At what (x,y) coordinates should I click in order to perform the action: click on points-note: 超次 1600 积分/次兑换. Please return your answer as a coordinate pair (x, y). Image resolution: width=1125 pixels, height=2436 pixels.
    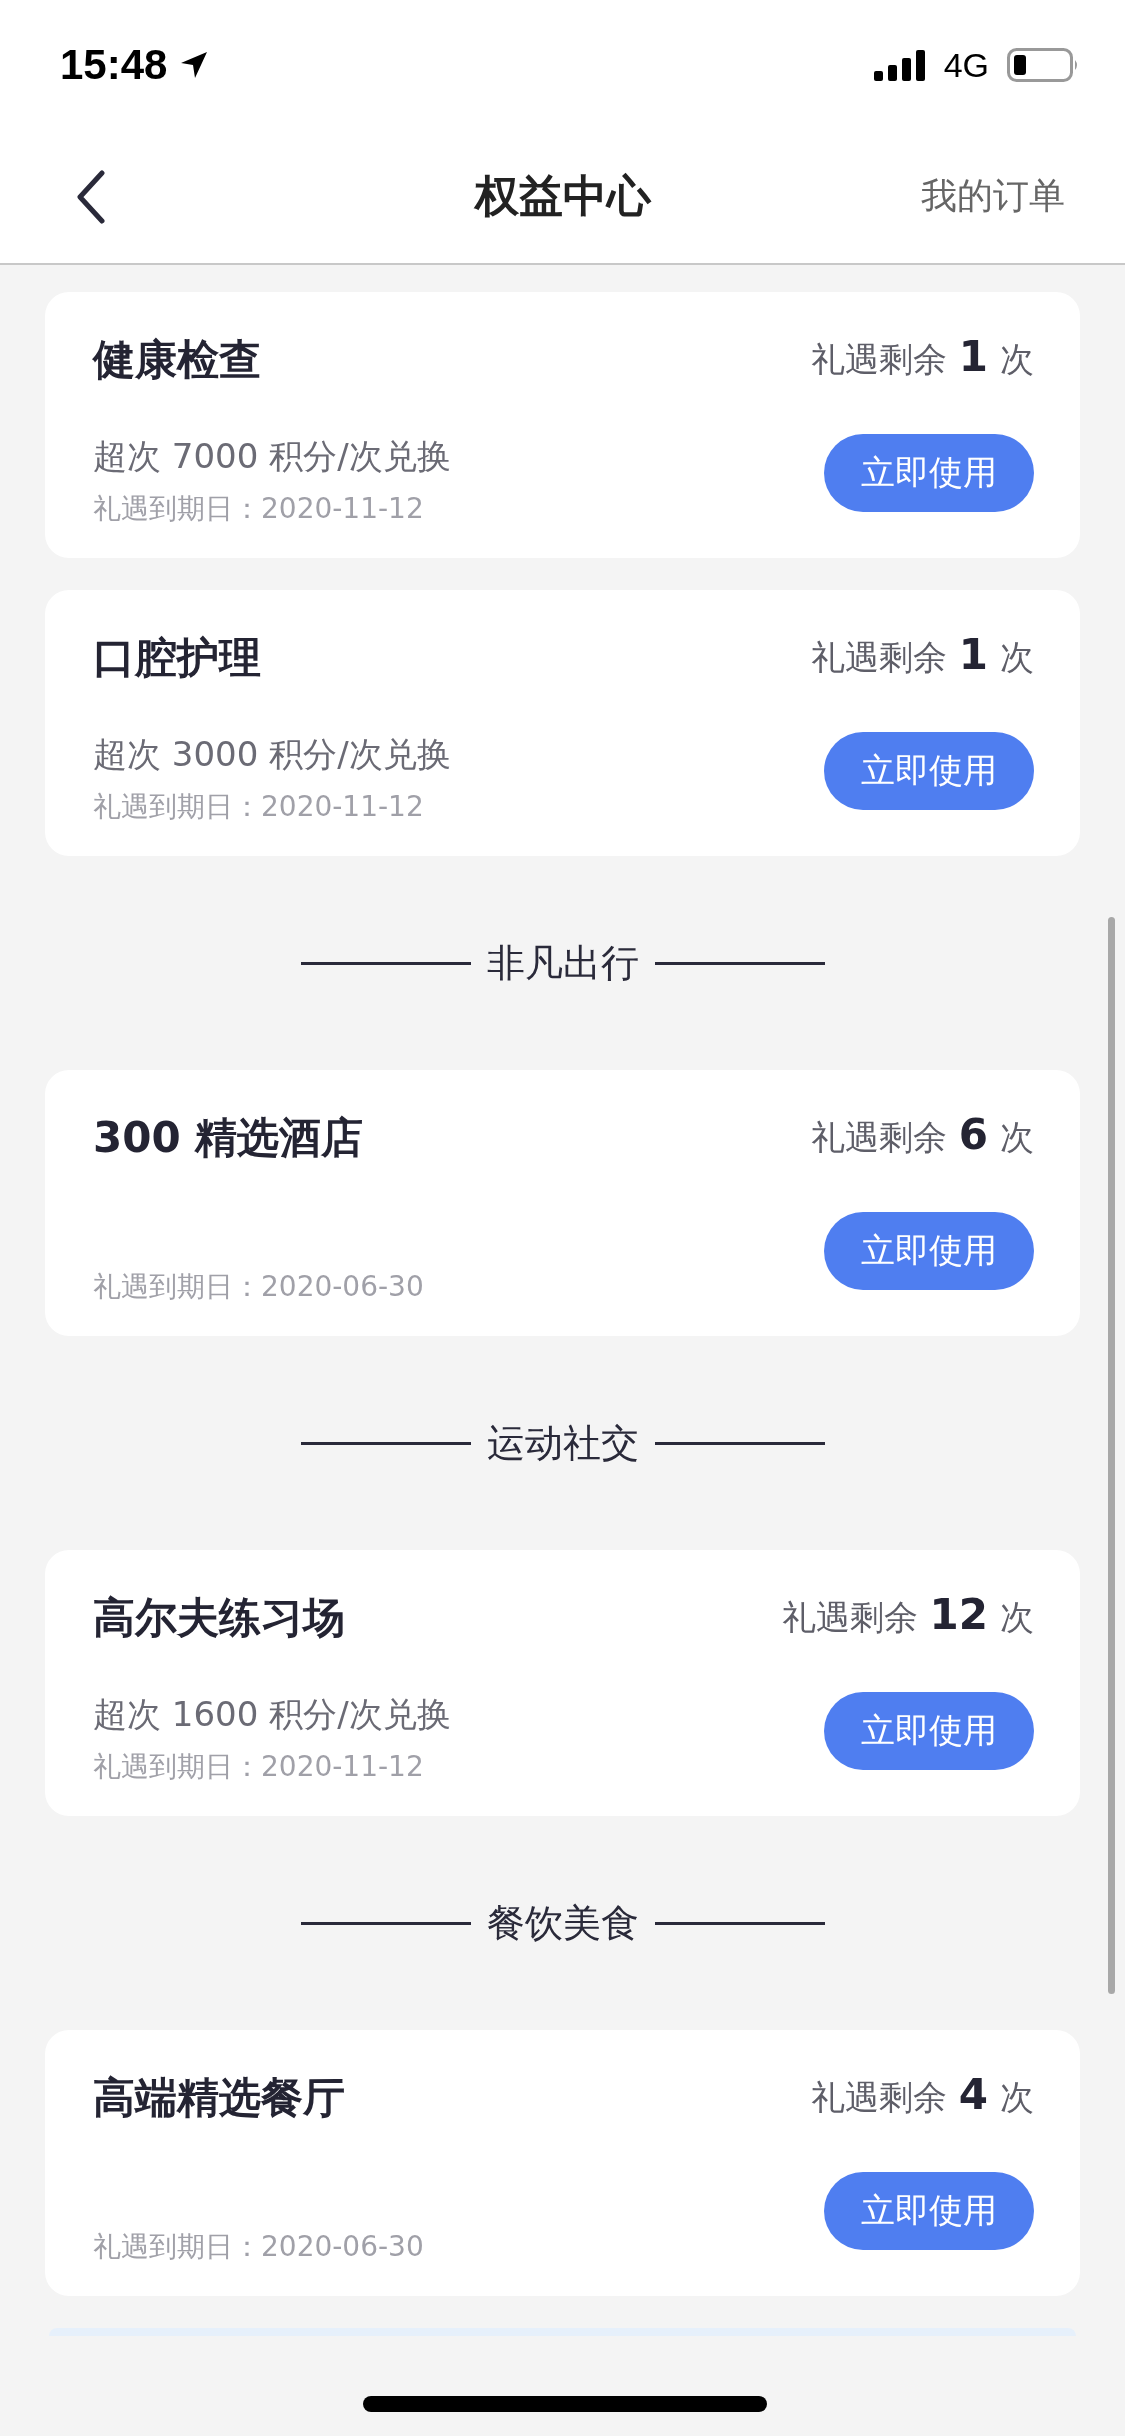
    Looking at the image, I should click on (272, 1714).